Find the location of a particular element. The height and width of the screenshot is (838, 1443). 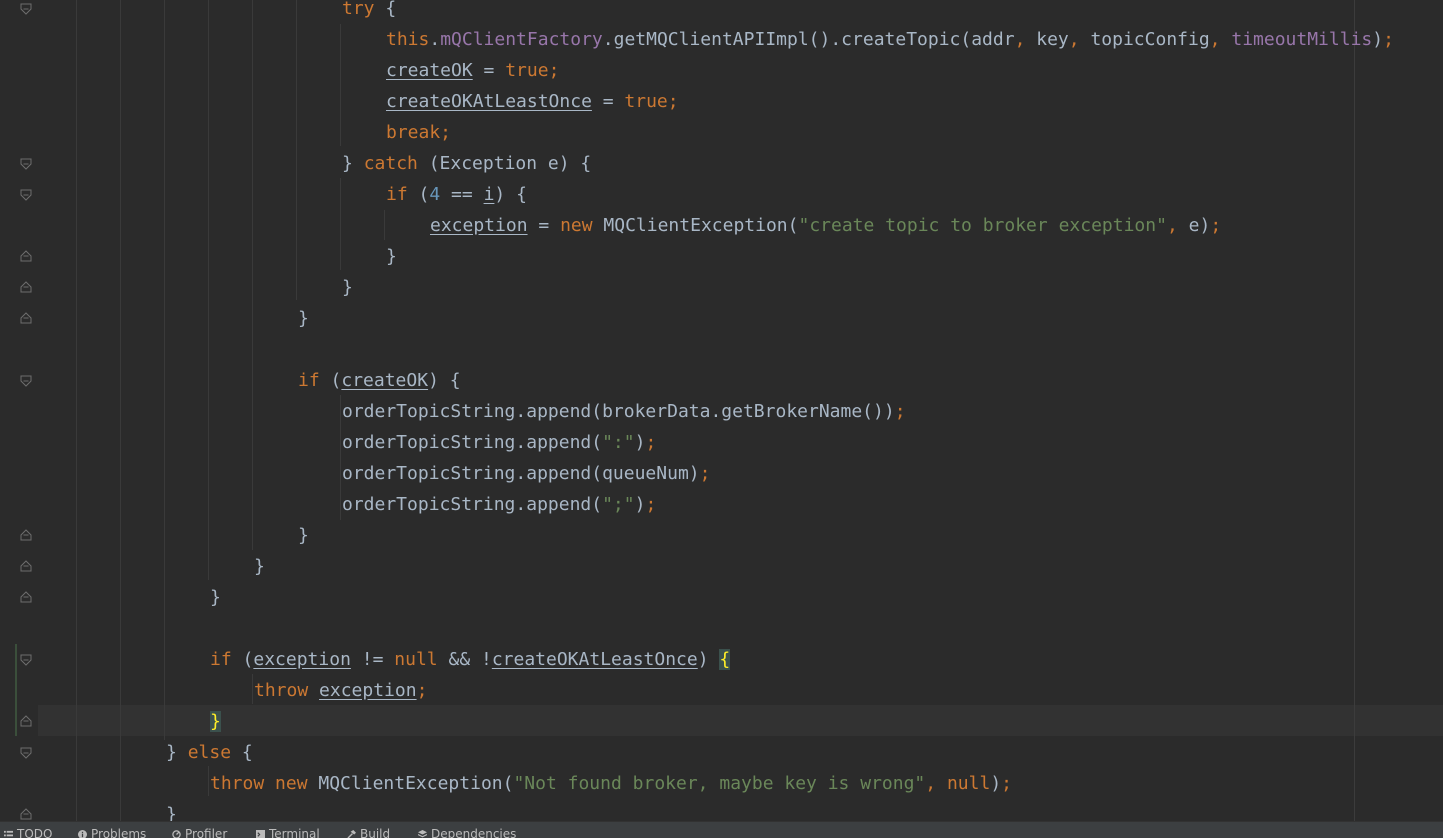

profiler-label: Profiler is located at coordinates (206, 832).